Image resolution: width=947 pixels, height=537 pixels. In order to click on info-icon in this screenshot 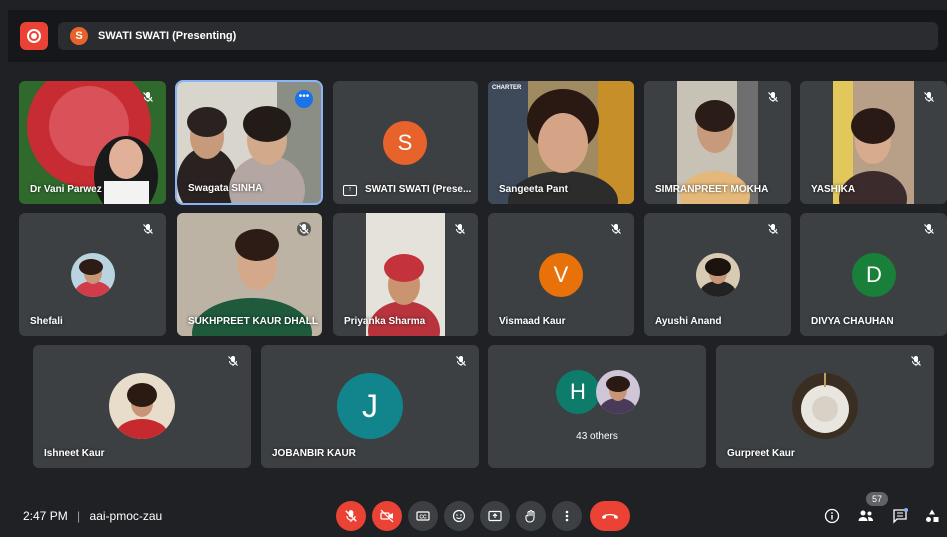, I will do `click(832, 516)`.